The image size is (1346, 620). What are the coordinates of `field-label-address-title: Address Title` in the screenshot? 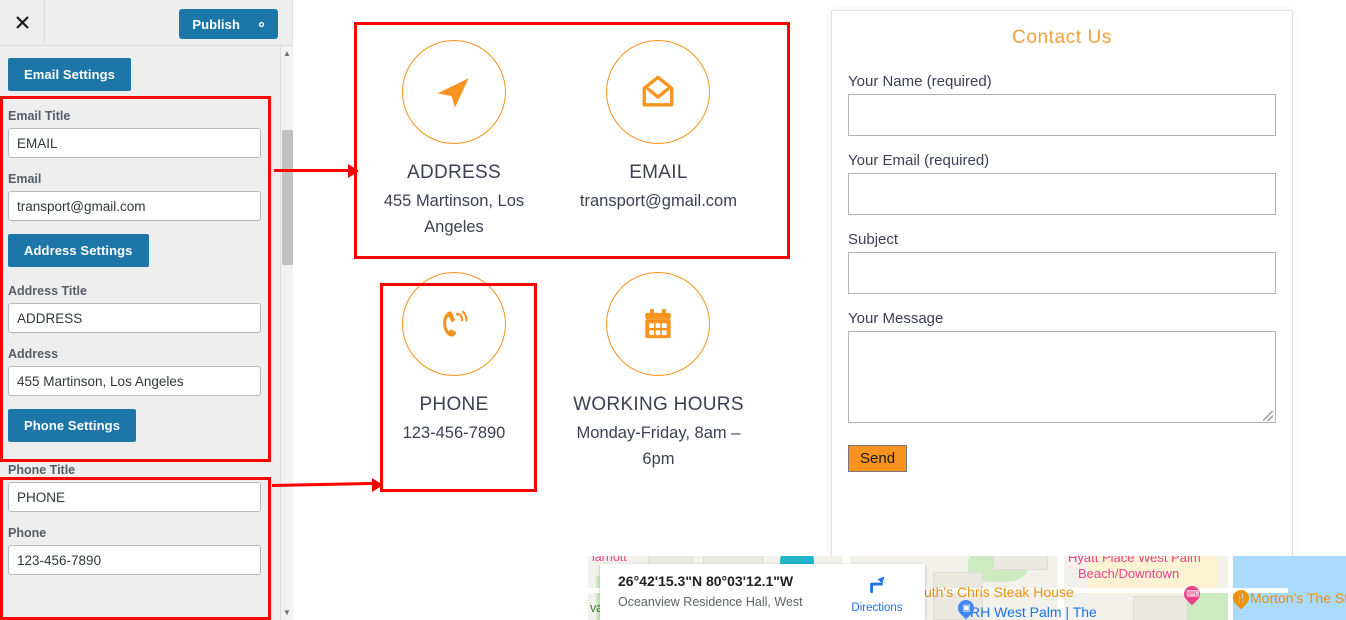 It's located at (47, 291).